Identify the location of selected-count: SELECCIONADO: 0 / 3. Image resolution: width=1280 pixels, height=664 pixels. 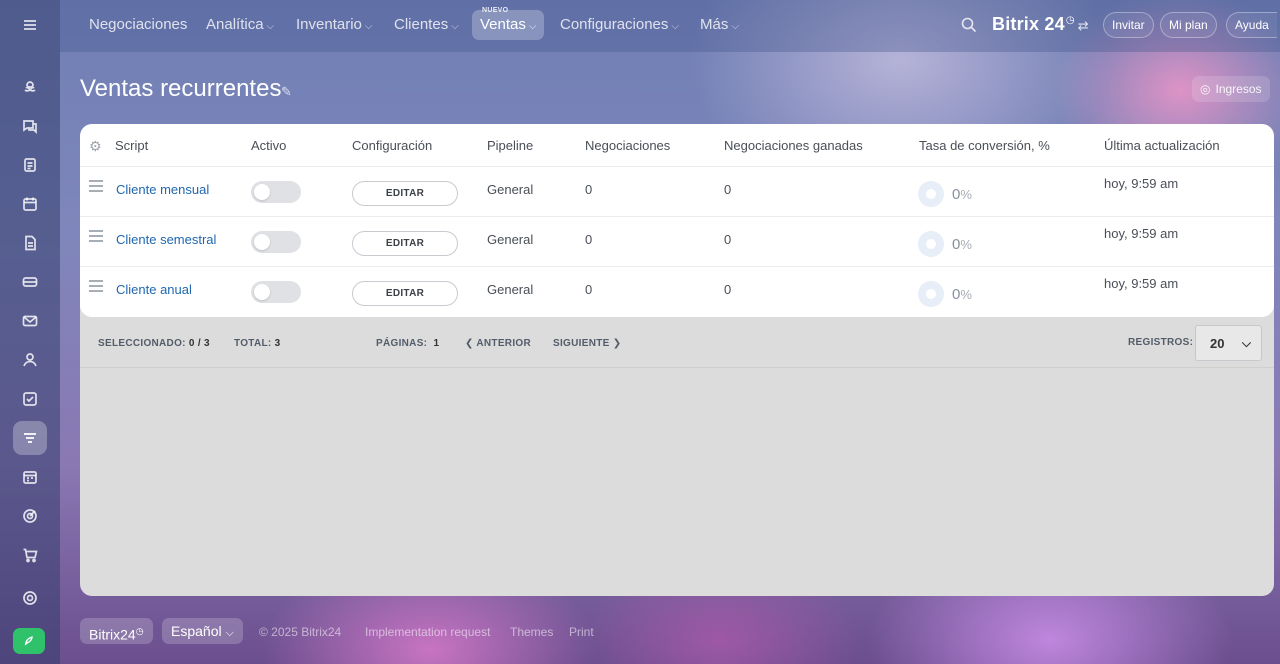
(154, 343).